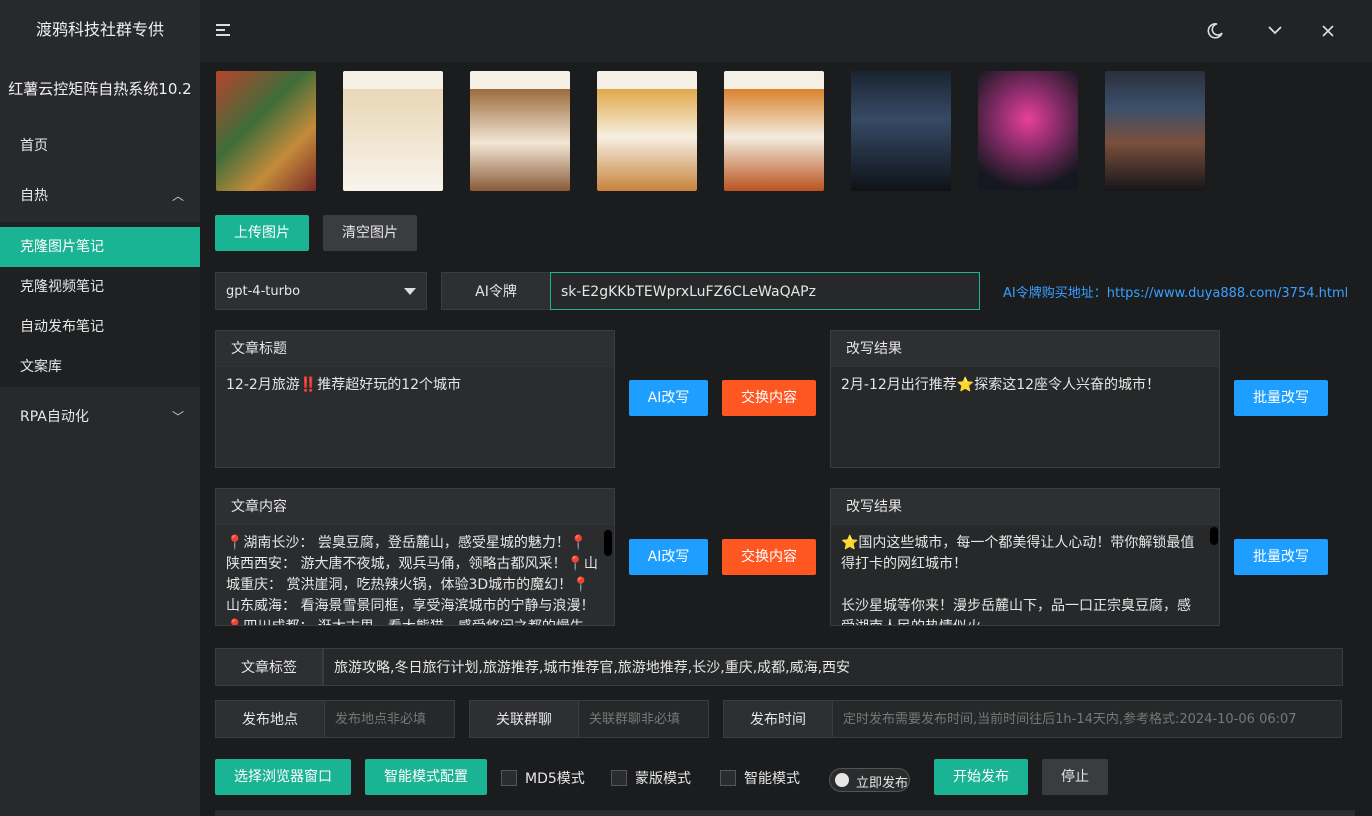 The height and width of the screenshot is (816, 1372). Describe the element at coordinates (177, 417) in the screenshot. I see `chevron-down-icon: ﹀` at that location.